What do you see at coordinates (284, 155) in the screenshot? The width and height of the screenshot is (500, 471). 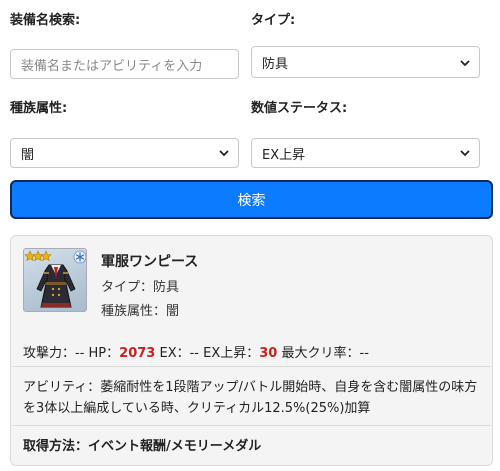 I see `stat-select-value: EX上昇` at bounding box center [284, 155].